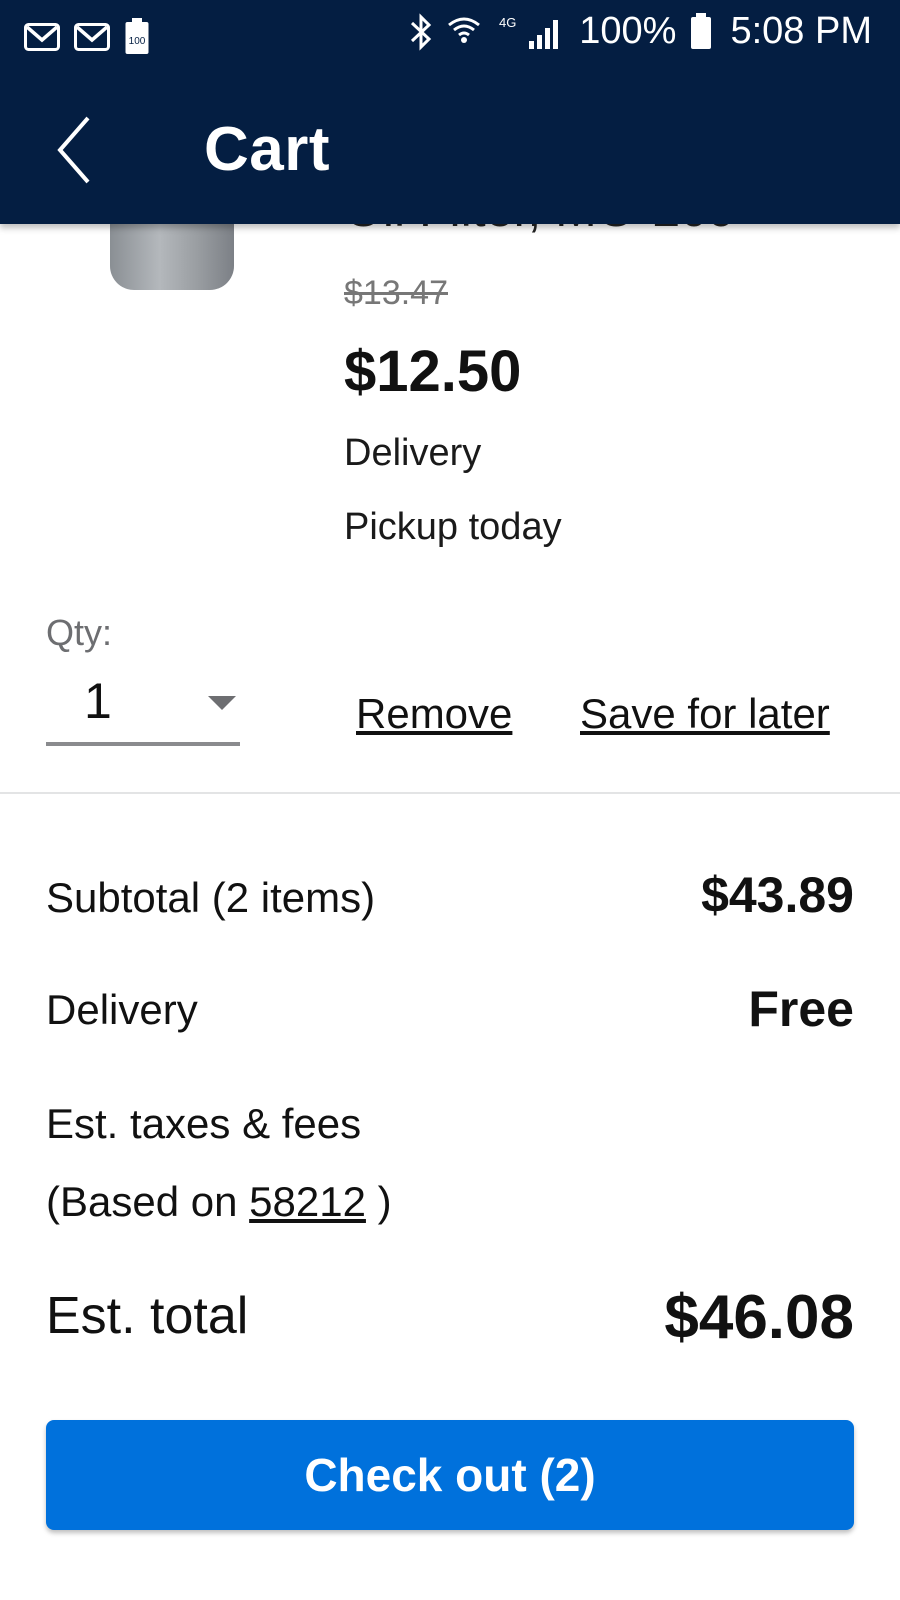  I want to click on tax-location-note: (Based on 58212 ), so click(219, 1202).